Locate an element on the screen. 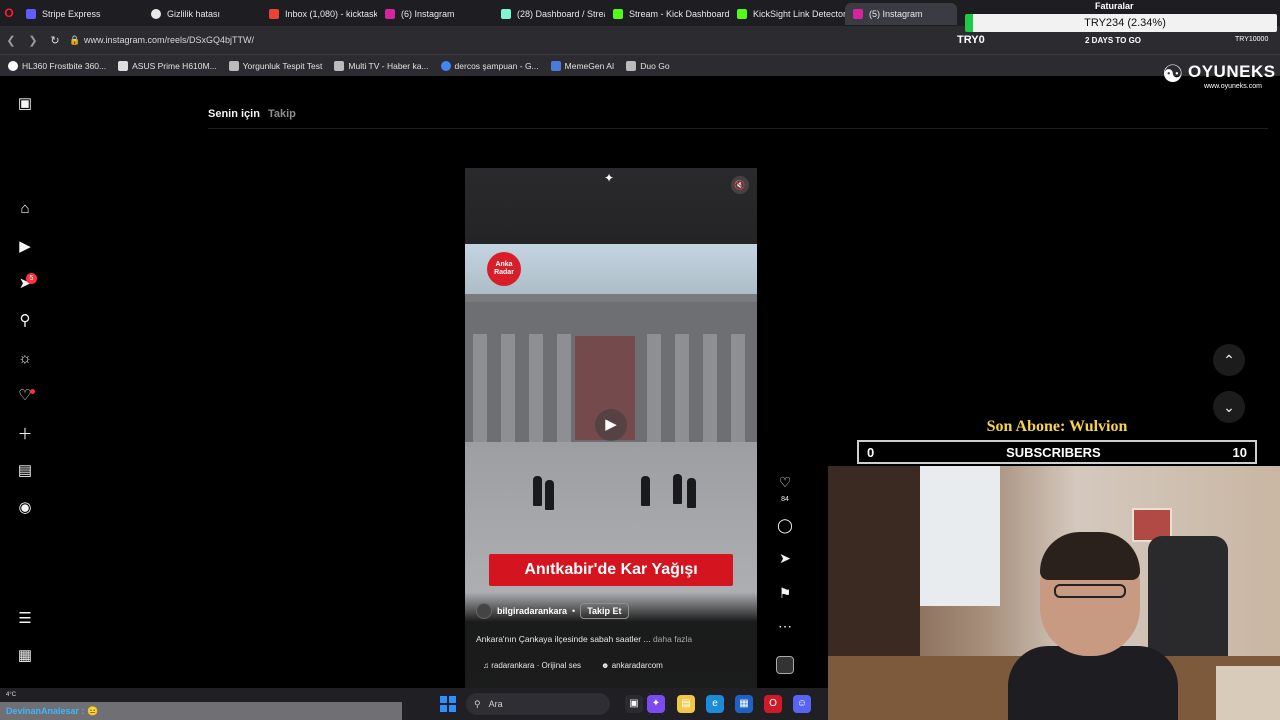 The image size is (1280, 720). feed-tabs: Senin için Takip is located at coordinates (252, 114).